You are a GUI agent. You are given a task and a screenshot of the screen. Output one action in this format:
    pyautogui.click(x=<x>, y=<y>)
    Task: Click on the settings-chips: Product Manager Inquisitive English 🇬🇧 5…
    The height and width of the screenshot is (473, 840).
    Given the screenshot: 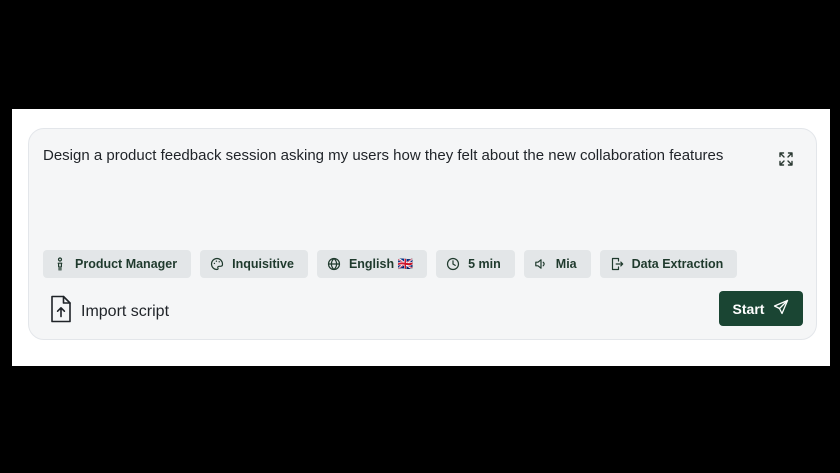 What is the action you would take?
    pyautogui.click(x=390, y=264)
    